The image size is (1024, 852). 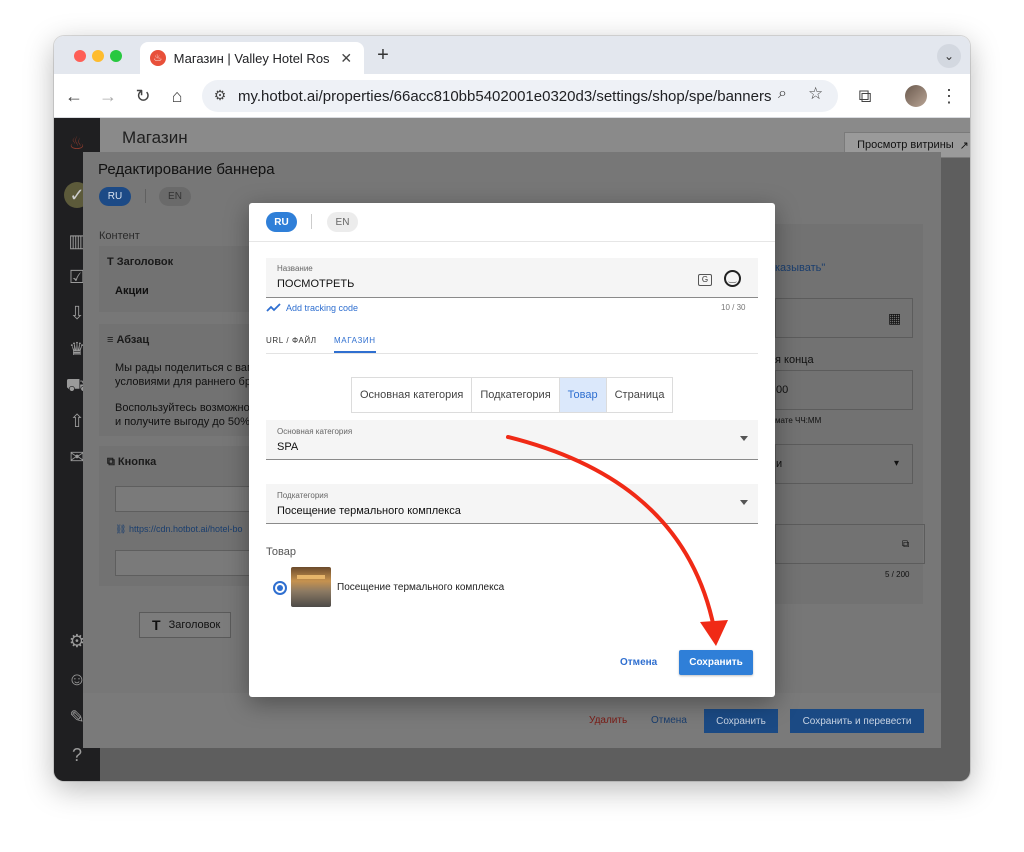 What do you see at coordinates (894, 318) in the screenshot?
I see `calendar-icon: ▦` at bounding box center [894, 318].